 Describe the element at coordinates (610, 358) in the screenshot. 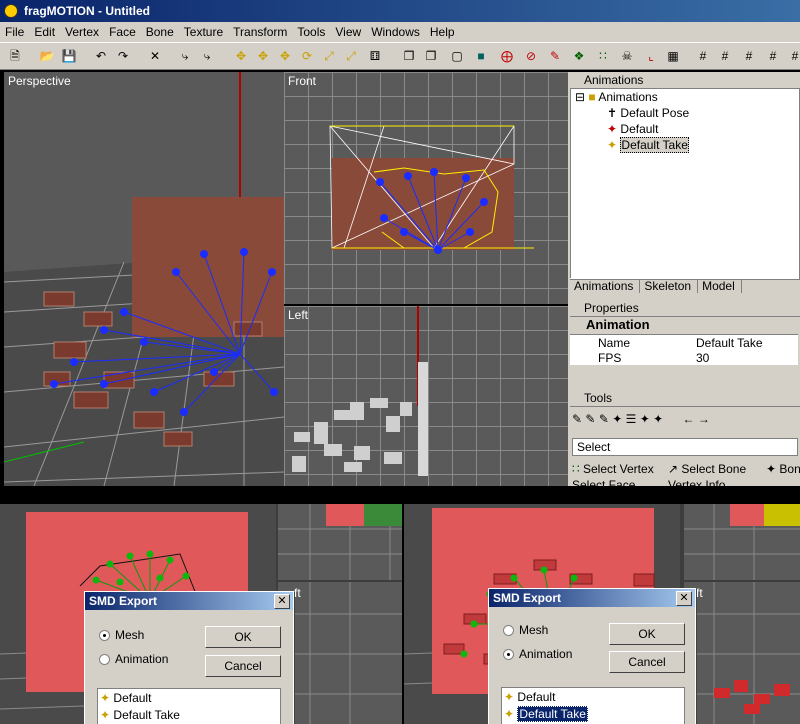

I see `prop-key: FPS` at that location.